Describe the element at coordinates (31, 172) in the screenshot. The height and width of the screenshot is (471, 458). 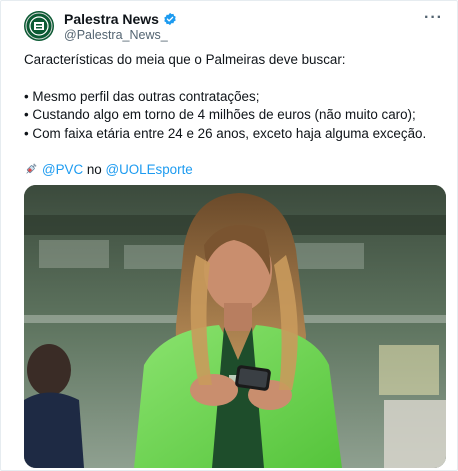
I see `syringe-icon` at that location.